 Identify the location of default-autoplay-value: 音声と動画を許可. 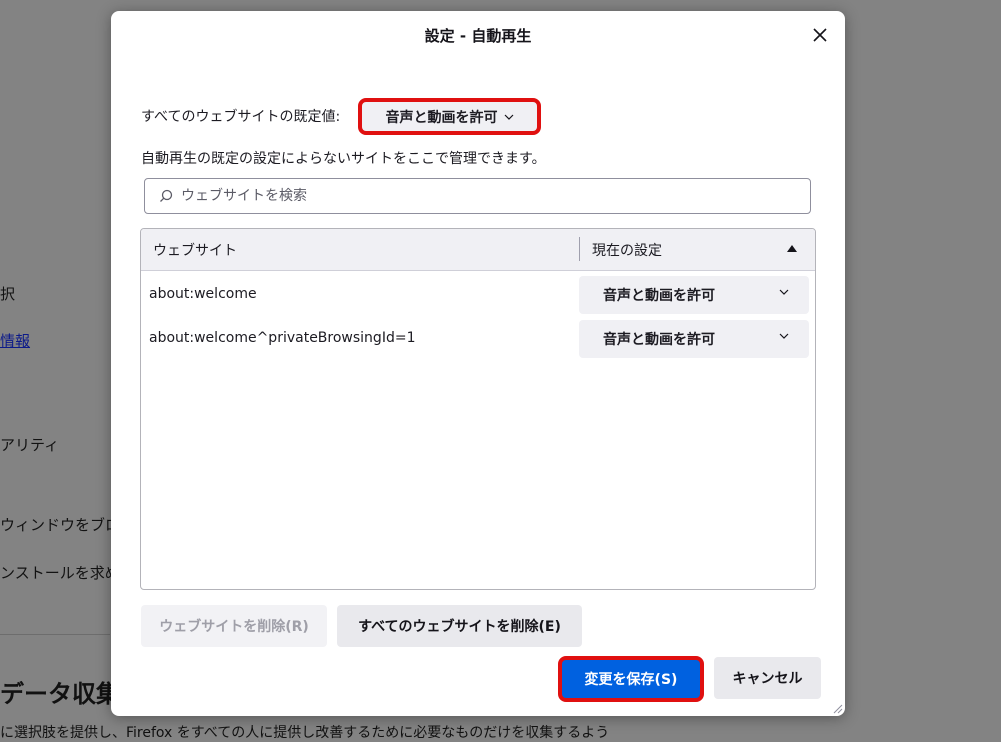
(441, 117).